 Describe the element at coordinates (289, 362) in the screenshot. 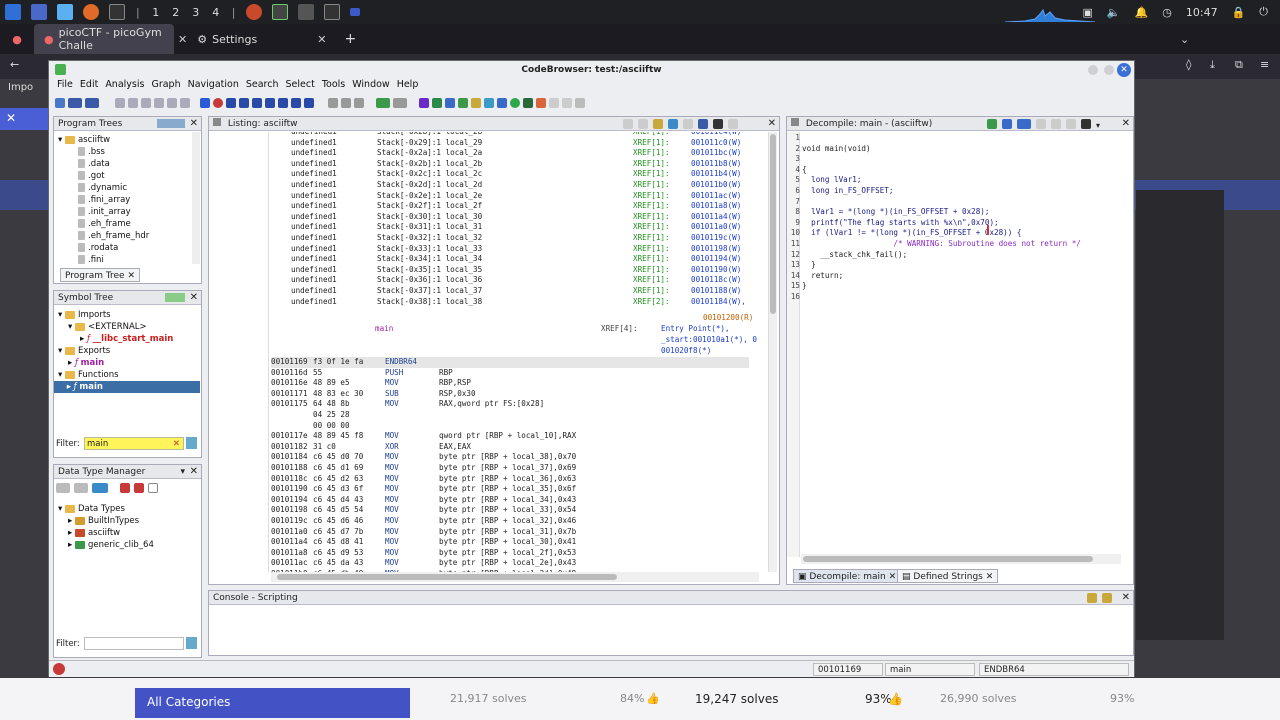

I see `listing-code-cell: 00101169` at that location.